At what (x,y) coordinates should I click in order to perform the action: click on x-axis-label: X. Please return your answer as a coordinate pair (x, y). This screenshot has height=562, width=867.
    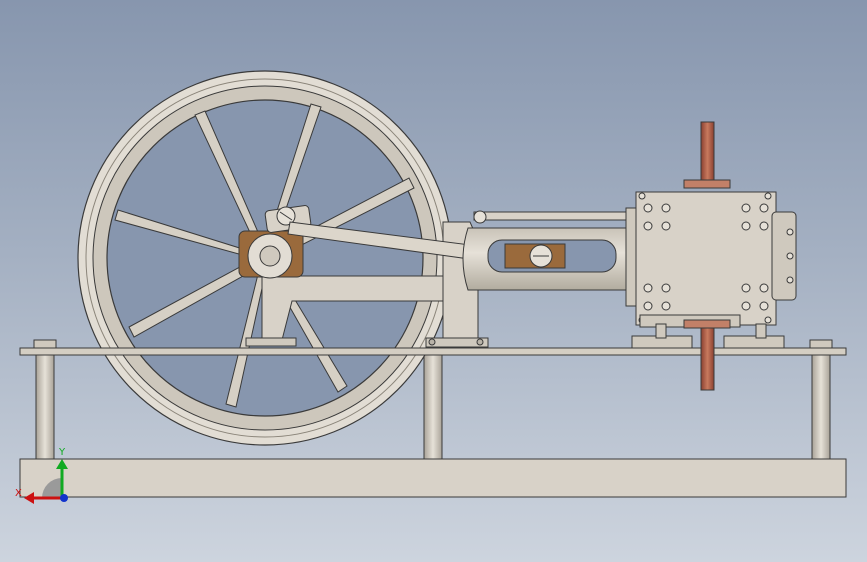
    Looking at the image, I should click on (18, 493).